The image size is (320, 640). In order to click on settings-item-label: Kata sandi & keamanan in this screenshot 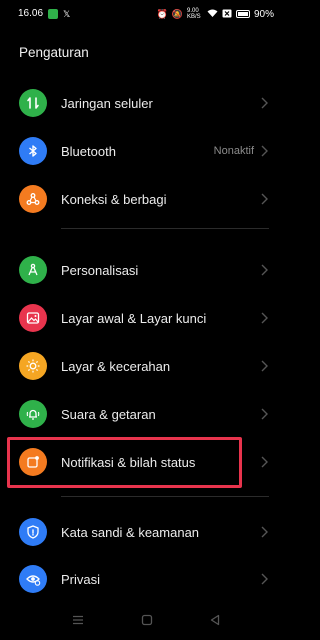, I will do `click(130, 532)`.